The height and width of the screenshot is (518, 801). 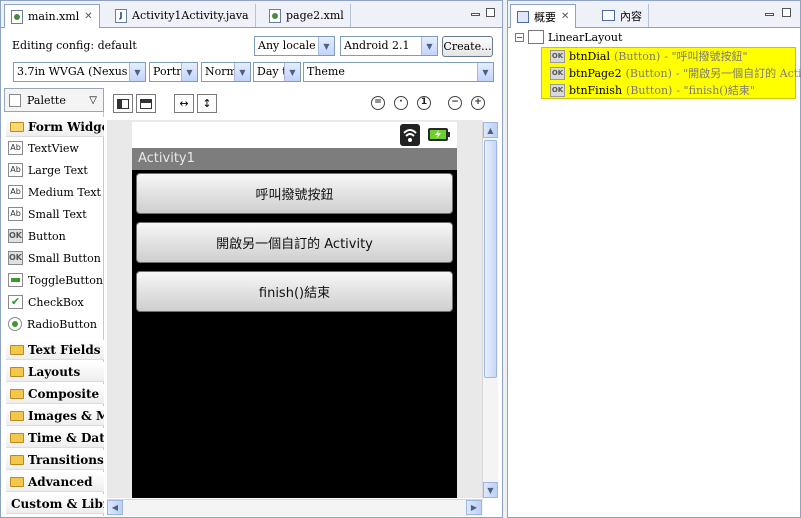 I want to click on fit-width-button: ↔, so click(x=184, y=103).